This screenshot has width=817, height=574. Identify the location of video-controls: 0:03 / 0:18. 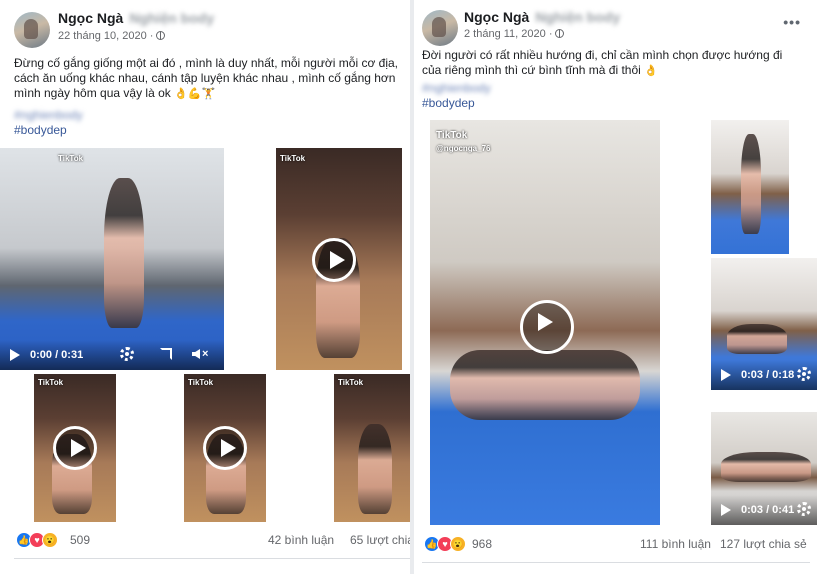
(764, 375).